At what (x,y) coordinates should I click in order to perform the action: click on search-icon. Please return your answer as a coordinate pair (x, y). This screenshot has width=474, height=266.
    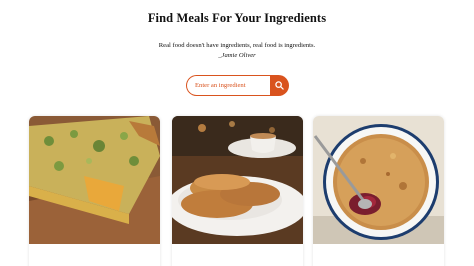
    Looking at the image, I should click on (279, 85).